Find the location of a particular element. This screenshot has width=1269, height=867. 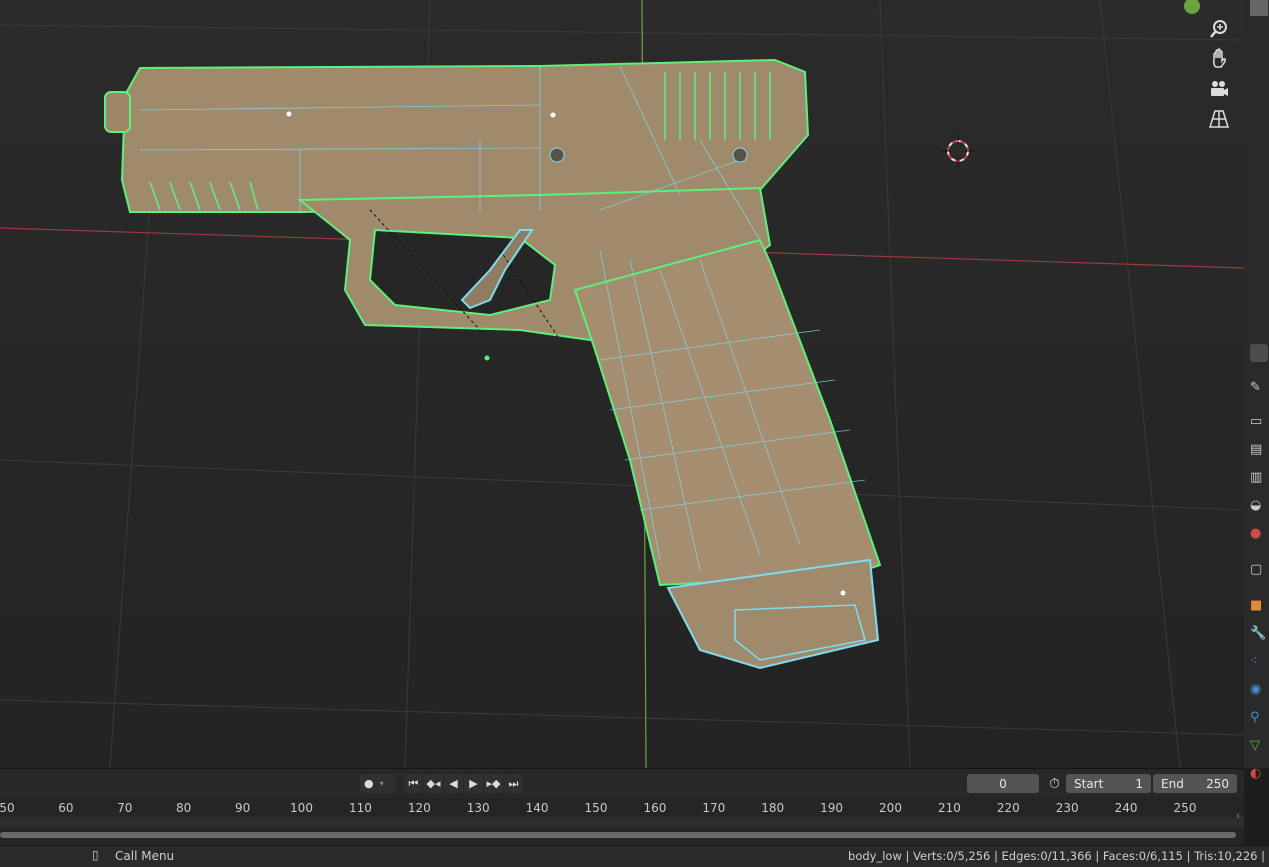

end-value: 250 is located at coordinates (1217, 783).